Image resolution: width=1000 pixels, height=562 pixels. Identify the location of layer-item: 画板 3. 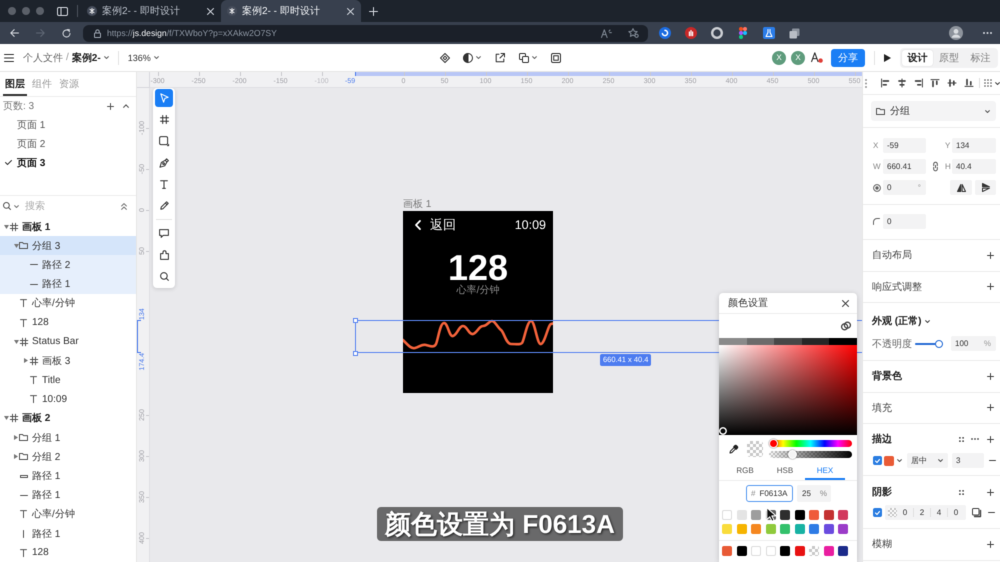
(68, 360).